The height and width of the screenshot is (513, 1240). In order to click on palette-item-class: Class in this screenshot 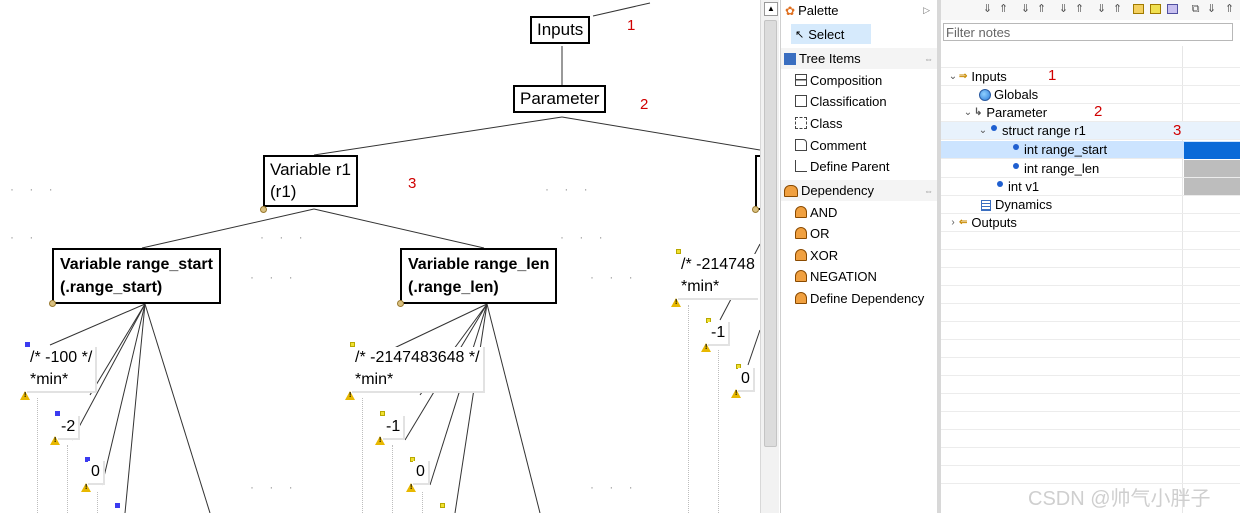, I will do `click(819, 123)`.